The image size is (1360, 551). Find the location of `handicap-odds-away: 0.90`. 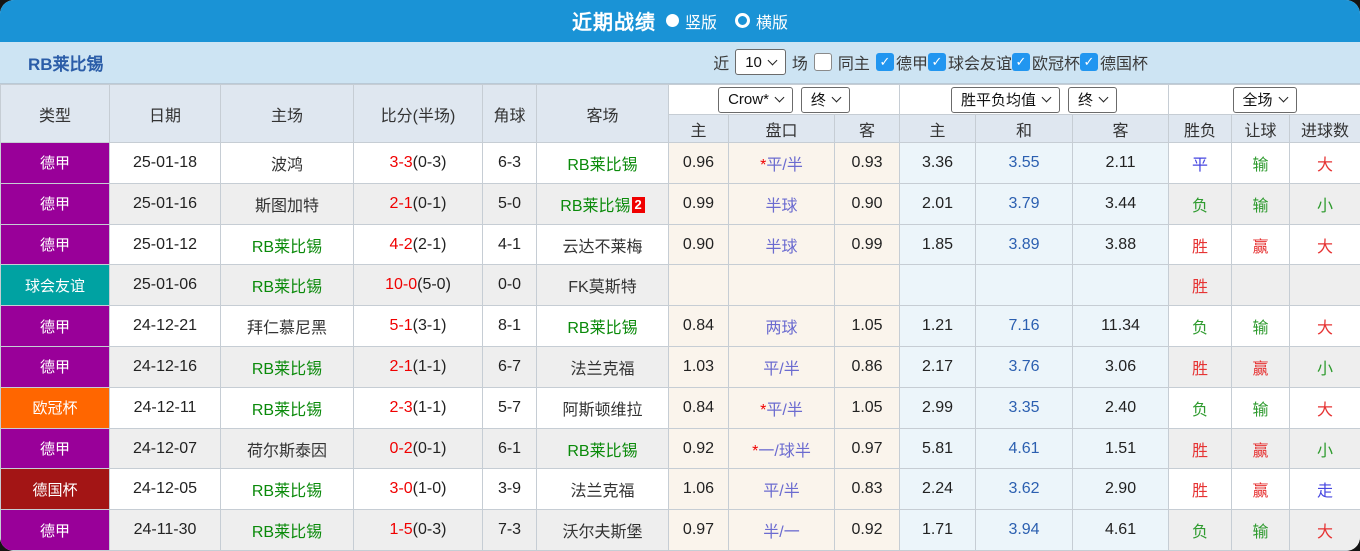

handicap-odds-away: 0.90 is located at coordinates (867, 203).